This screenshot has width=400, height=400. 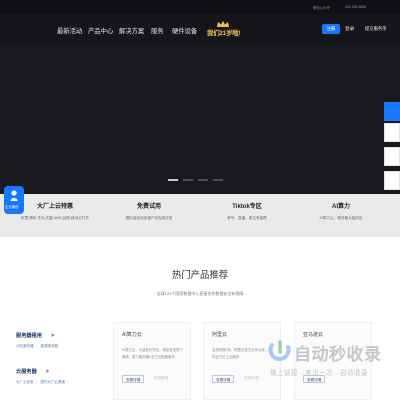 I want to click on card-title: 阿里云, so click(x=220, y=335).